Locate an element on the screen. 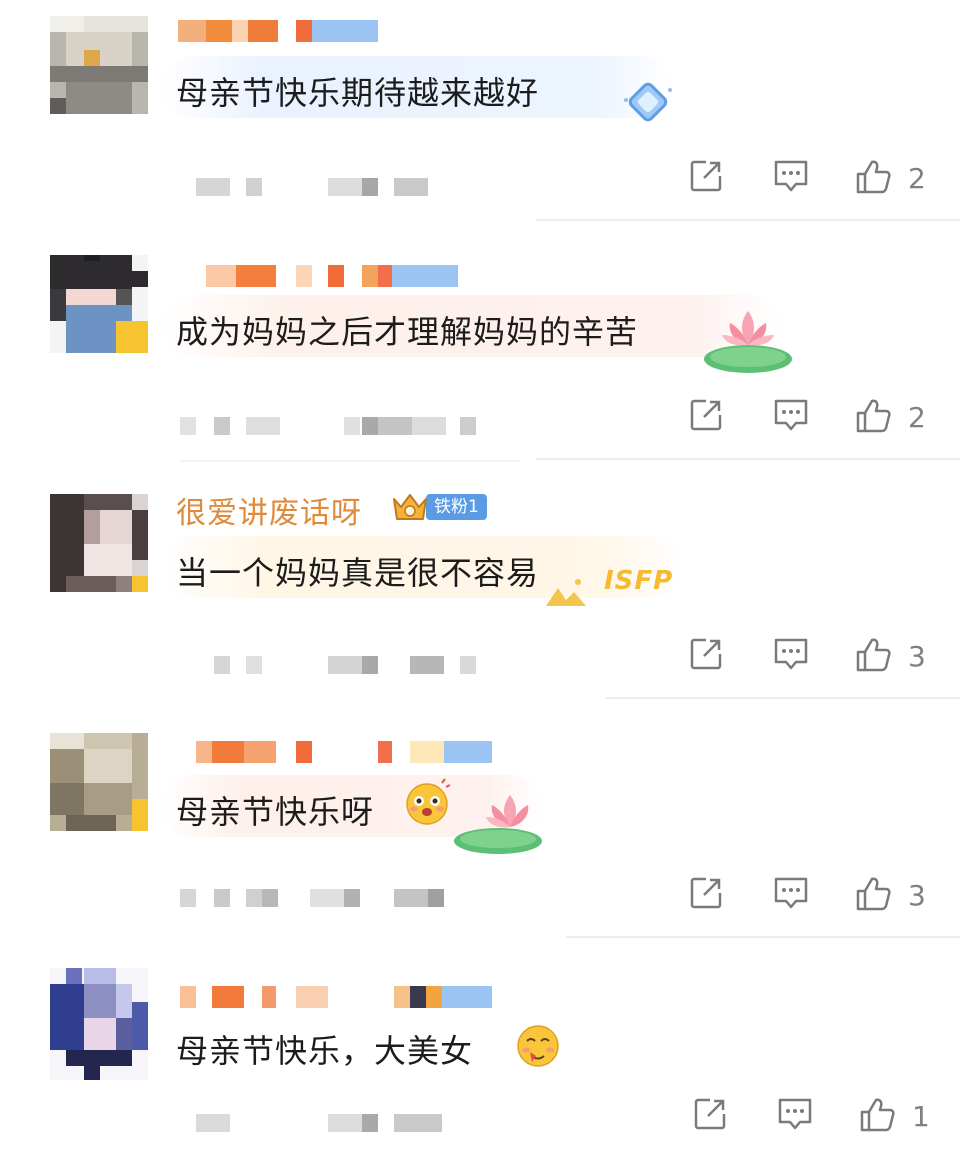 This screenshot has width=960, height=1157. isfp-sticker: ISFP is located at coordinates (611, 588).